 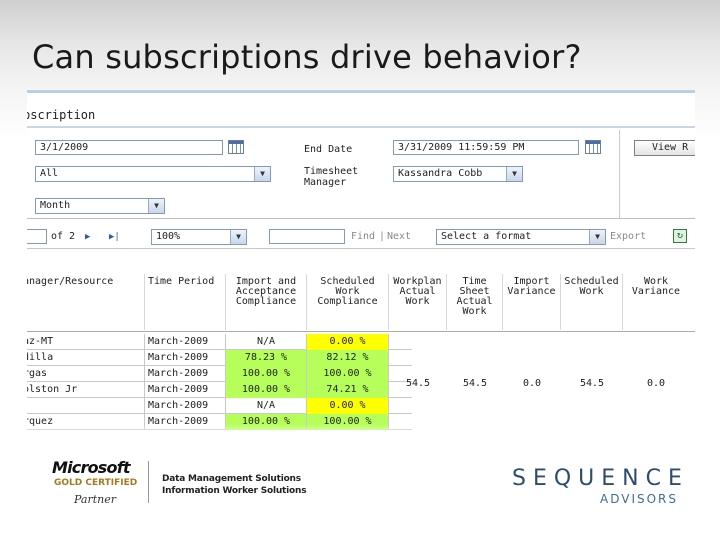 What do you see at coordinates (348, 390) in the screenshot?
I see `cell-scheduled-compliance: 74.21 %` at bounding box center [348, 390].